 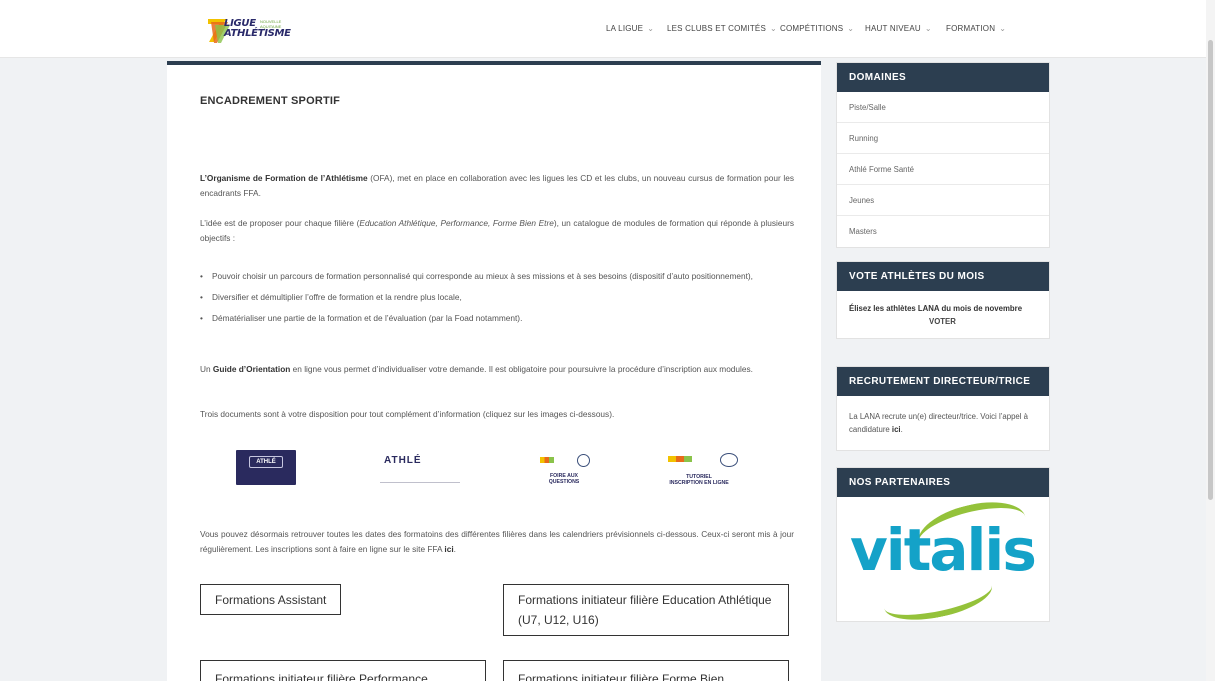 I want to click on nav-label: LA LIGUE, so click(x=625, y=28).